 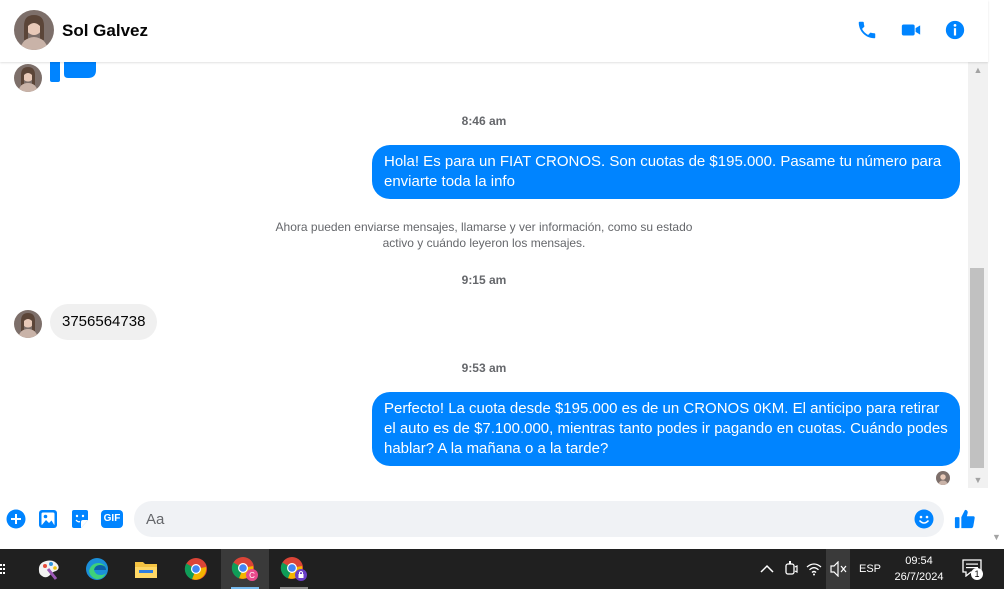 What do you see at coordinates (870, 569) in the screenshot?
I see `input-language: ESP` at bounding box center [870, 569].